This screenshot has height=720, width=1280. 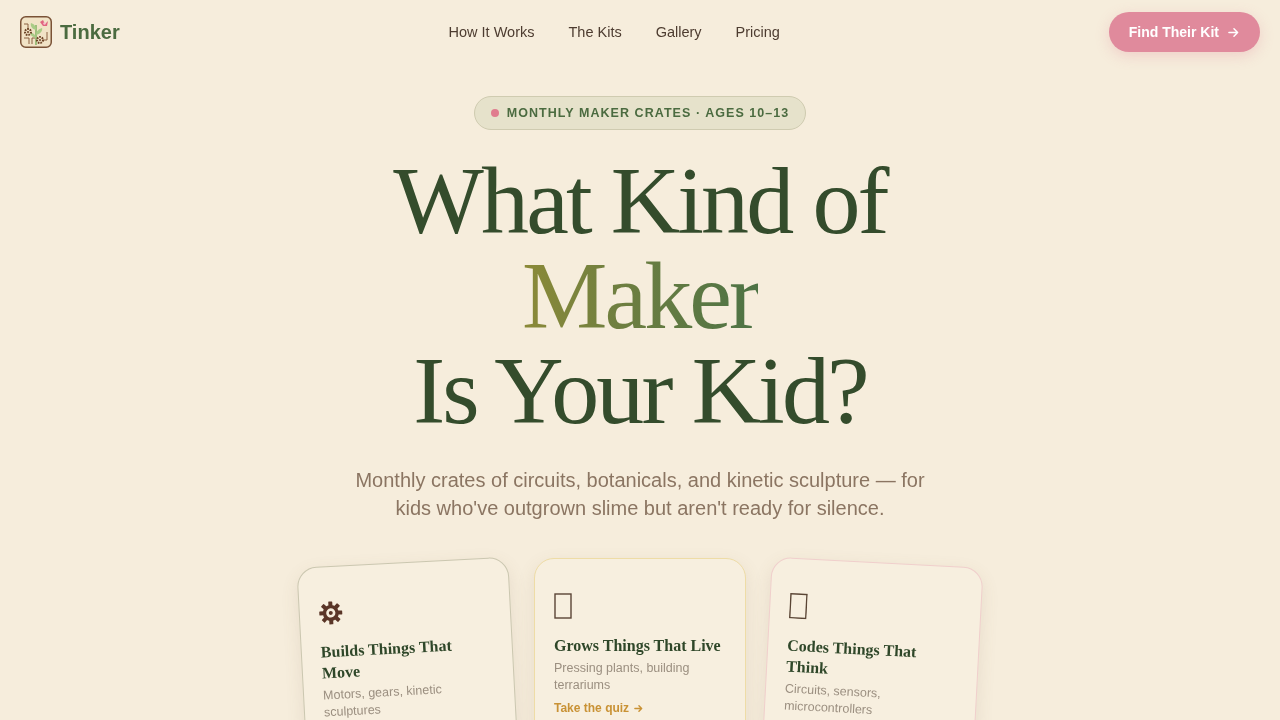 I want to click on kit-card: Grows Things That Live Pressing plants, building terrariums Take the quiz, so click(x=640, y=639).